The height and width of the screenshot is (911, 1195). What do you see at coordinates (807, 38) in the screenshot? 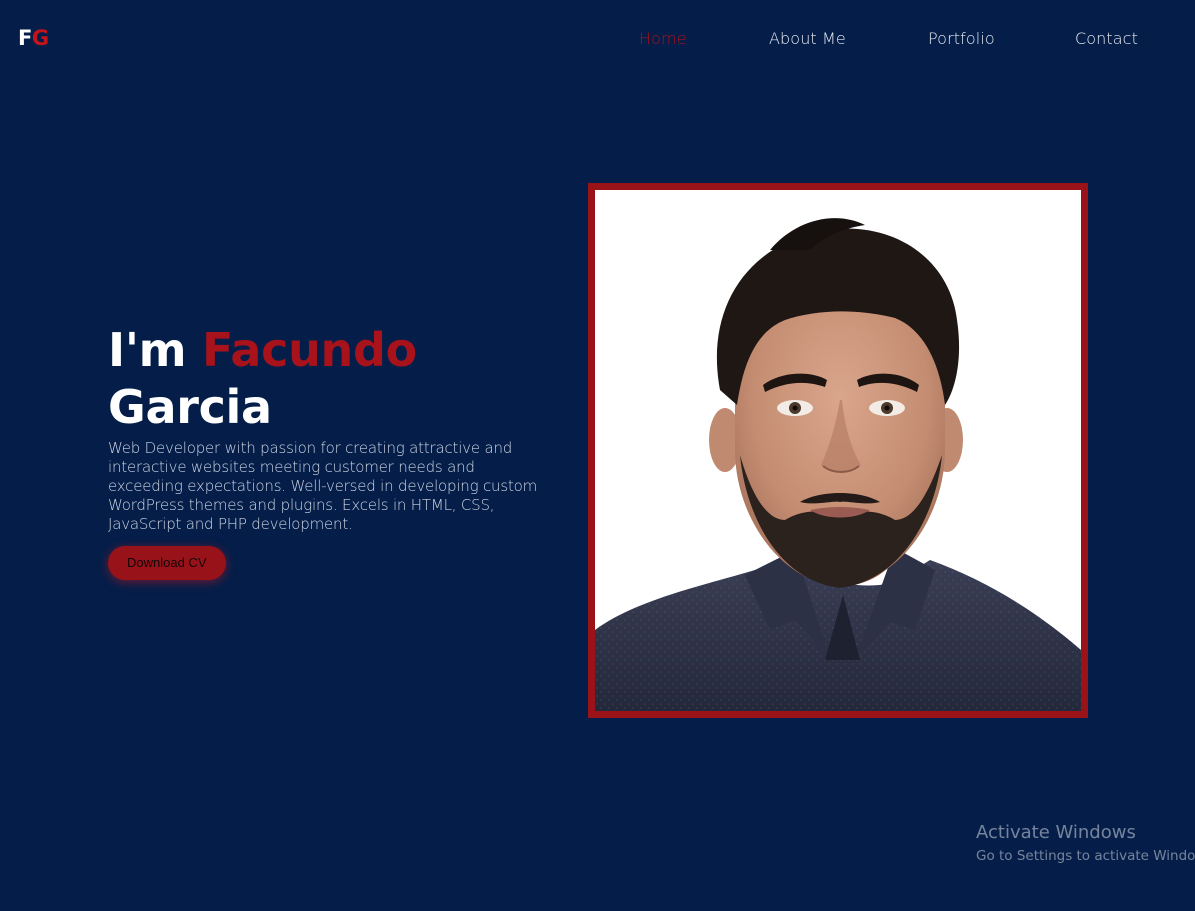
I see `nav-about-me: About Me` at bounding box center [807, 38].